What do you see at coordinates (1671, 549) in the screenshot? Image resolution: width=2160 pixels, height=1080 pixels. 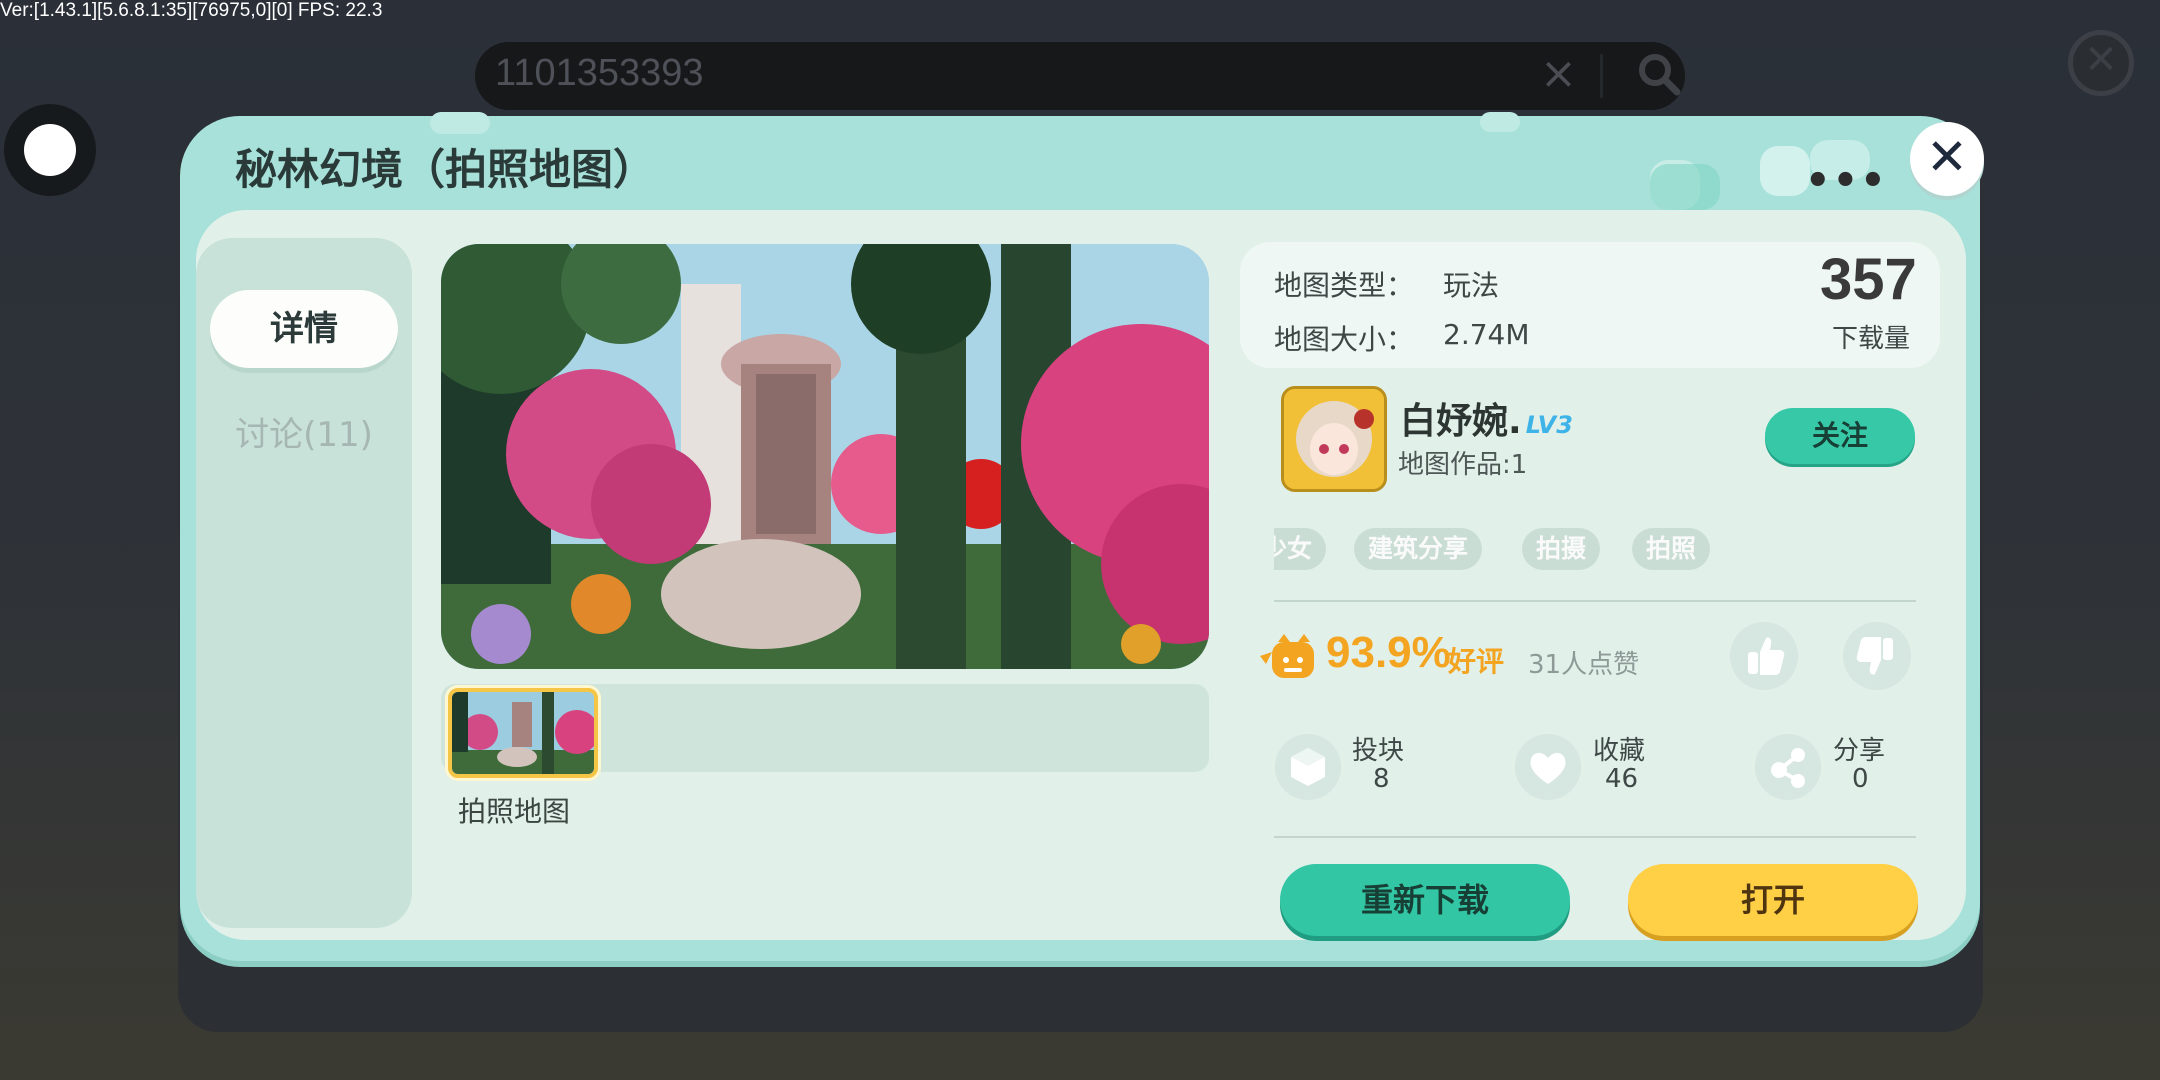 I see `tag-item: 拍照` at bounding box center [1671, 549].